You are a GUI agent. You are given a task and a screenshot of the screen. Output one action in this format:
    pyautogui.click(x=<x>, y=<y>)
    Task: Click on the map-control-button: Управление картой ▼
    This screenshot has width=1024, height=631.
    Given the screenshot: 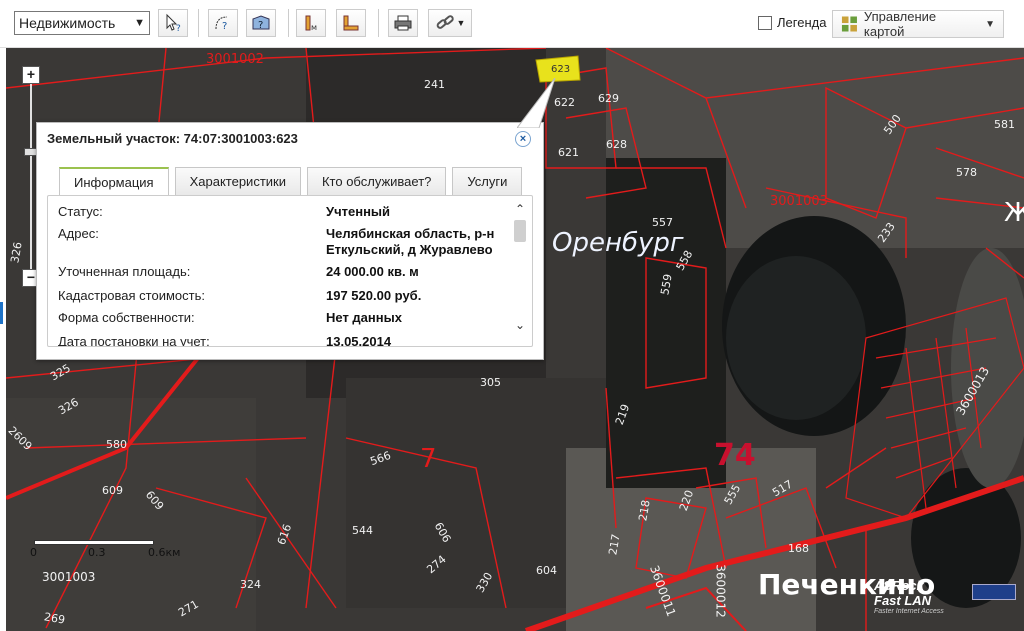 What is the action you would take?
    pyautogui.click(x=918, y=24)
    